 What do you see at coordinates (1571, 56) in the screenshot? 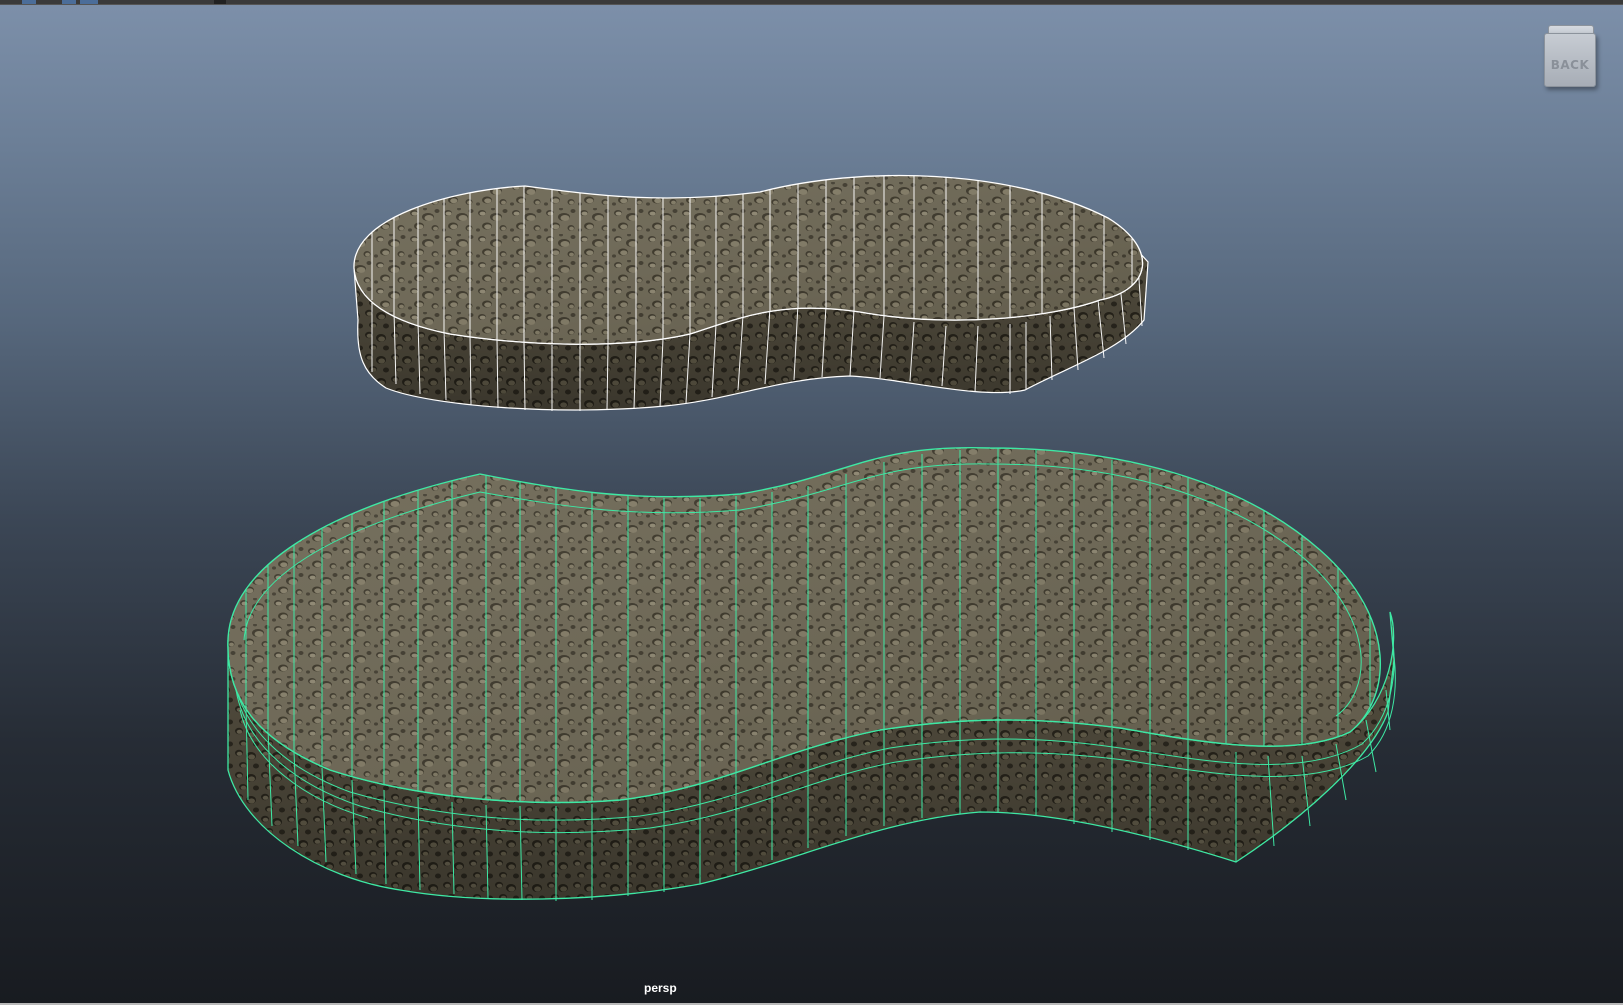
I see `viewcube: BACK` at bounding box center [1571, 56].